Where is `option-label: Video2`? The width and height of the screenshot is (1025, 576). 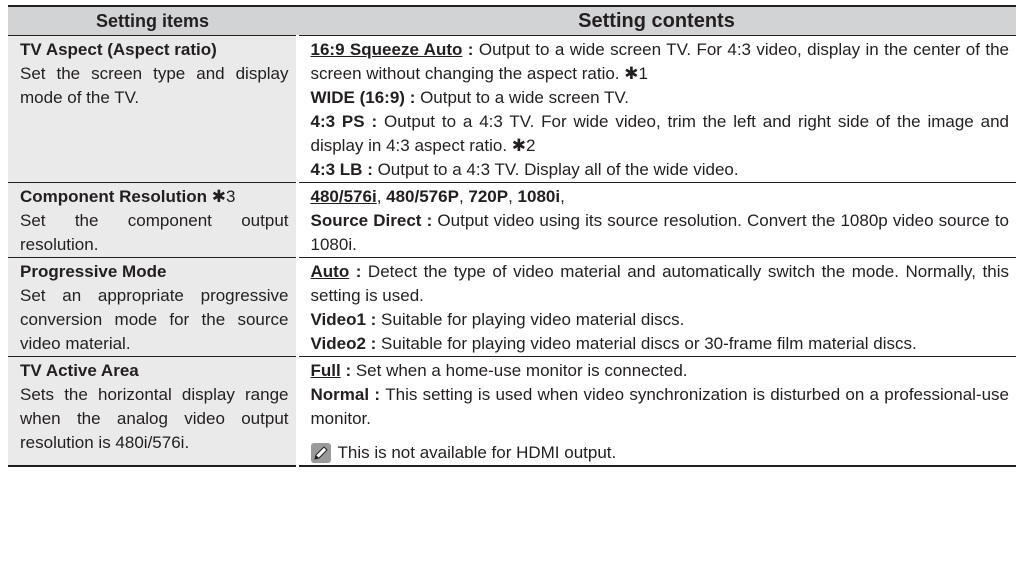 option-label: Video2 is located at coordinates (338, 343).